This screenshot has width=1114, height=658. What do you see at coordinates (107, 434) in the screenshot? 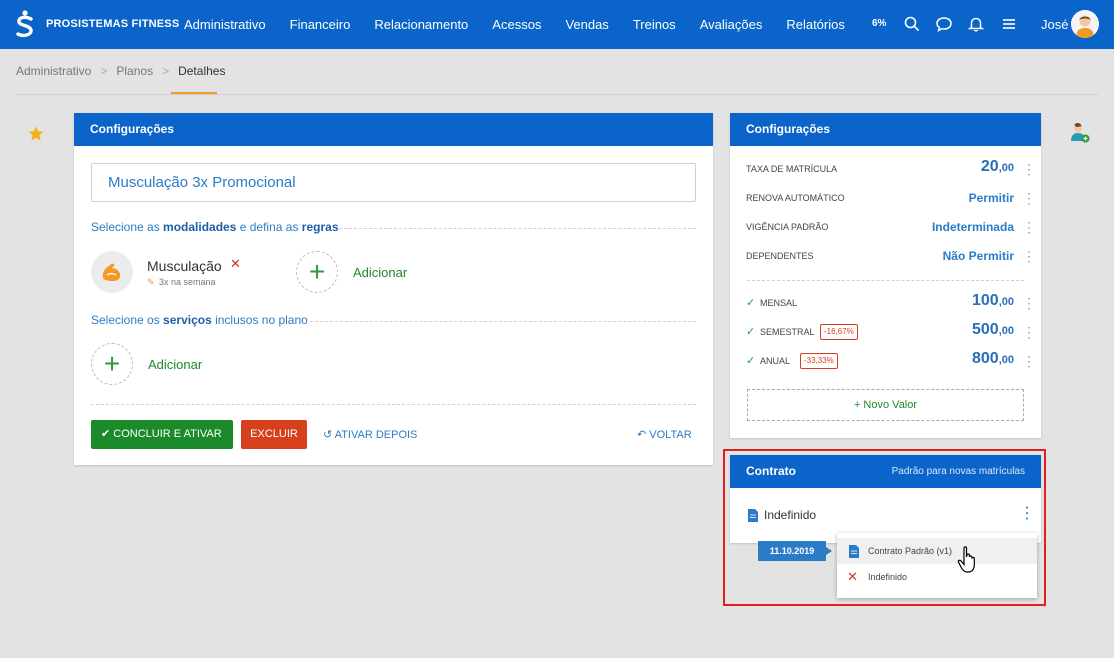
I see `check-icon: ✔` at bounding box center [107, 434].